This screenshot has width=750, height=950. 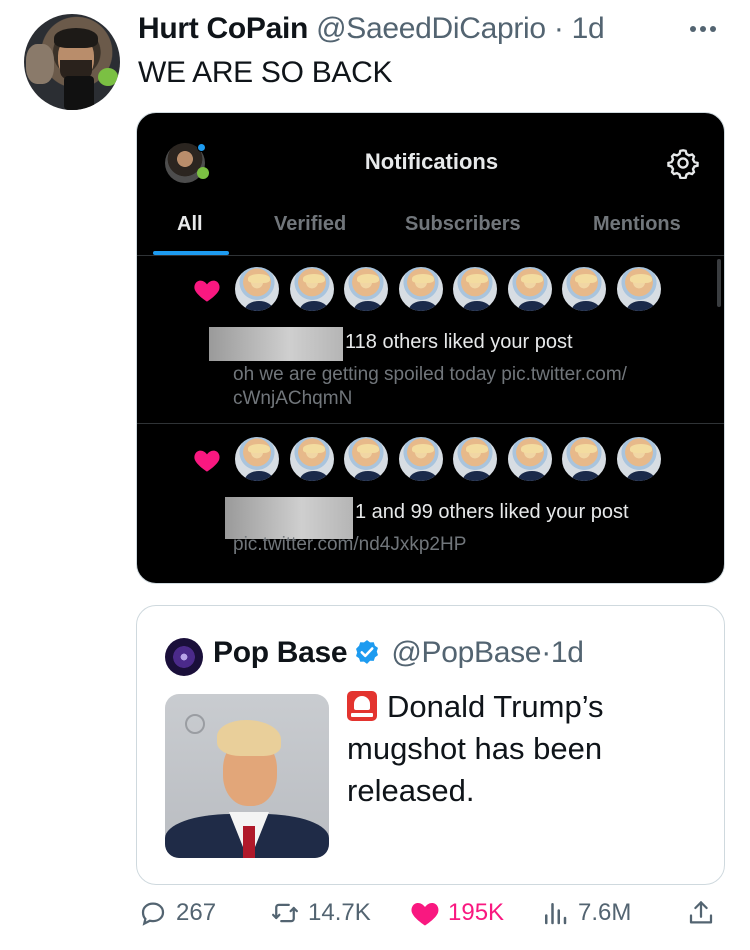 What do you see at coordinates (190, 224) in the screenshot?
I see `tab-all: All` at bounding box center [190, 224].